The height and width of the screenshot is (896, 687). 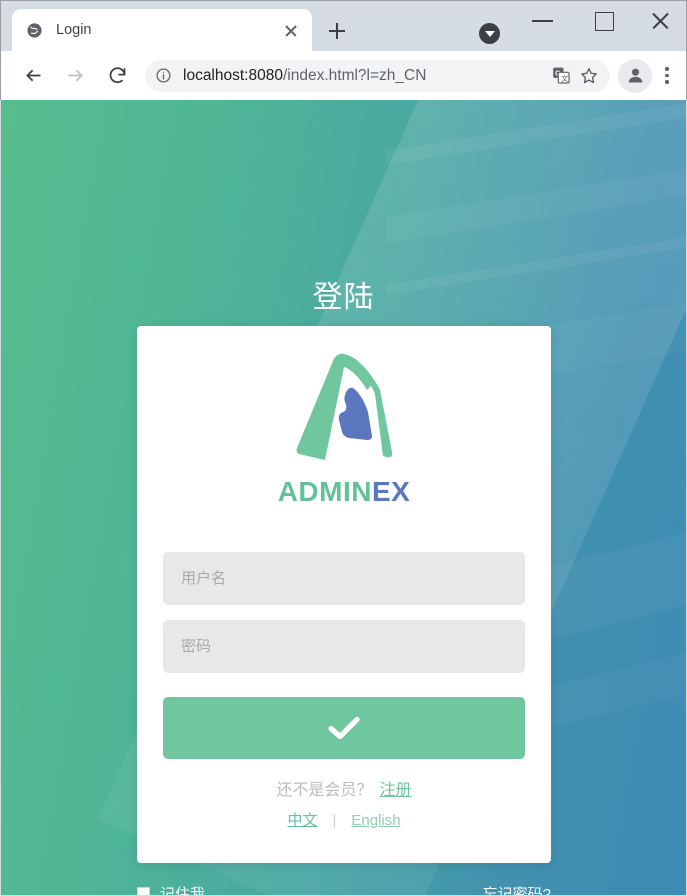 I want to click on browser-tab: Login, so click(x=162, y=30).